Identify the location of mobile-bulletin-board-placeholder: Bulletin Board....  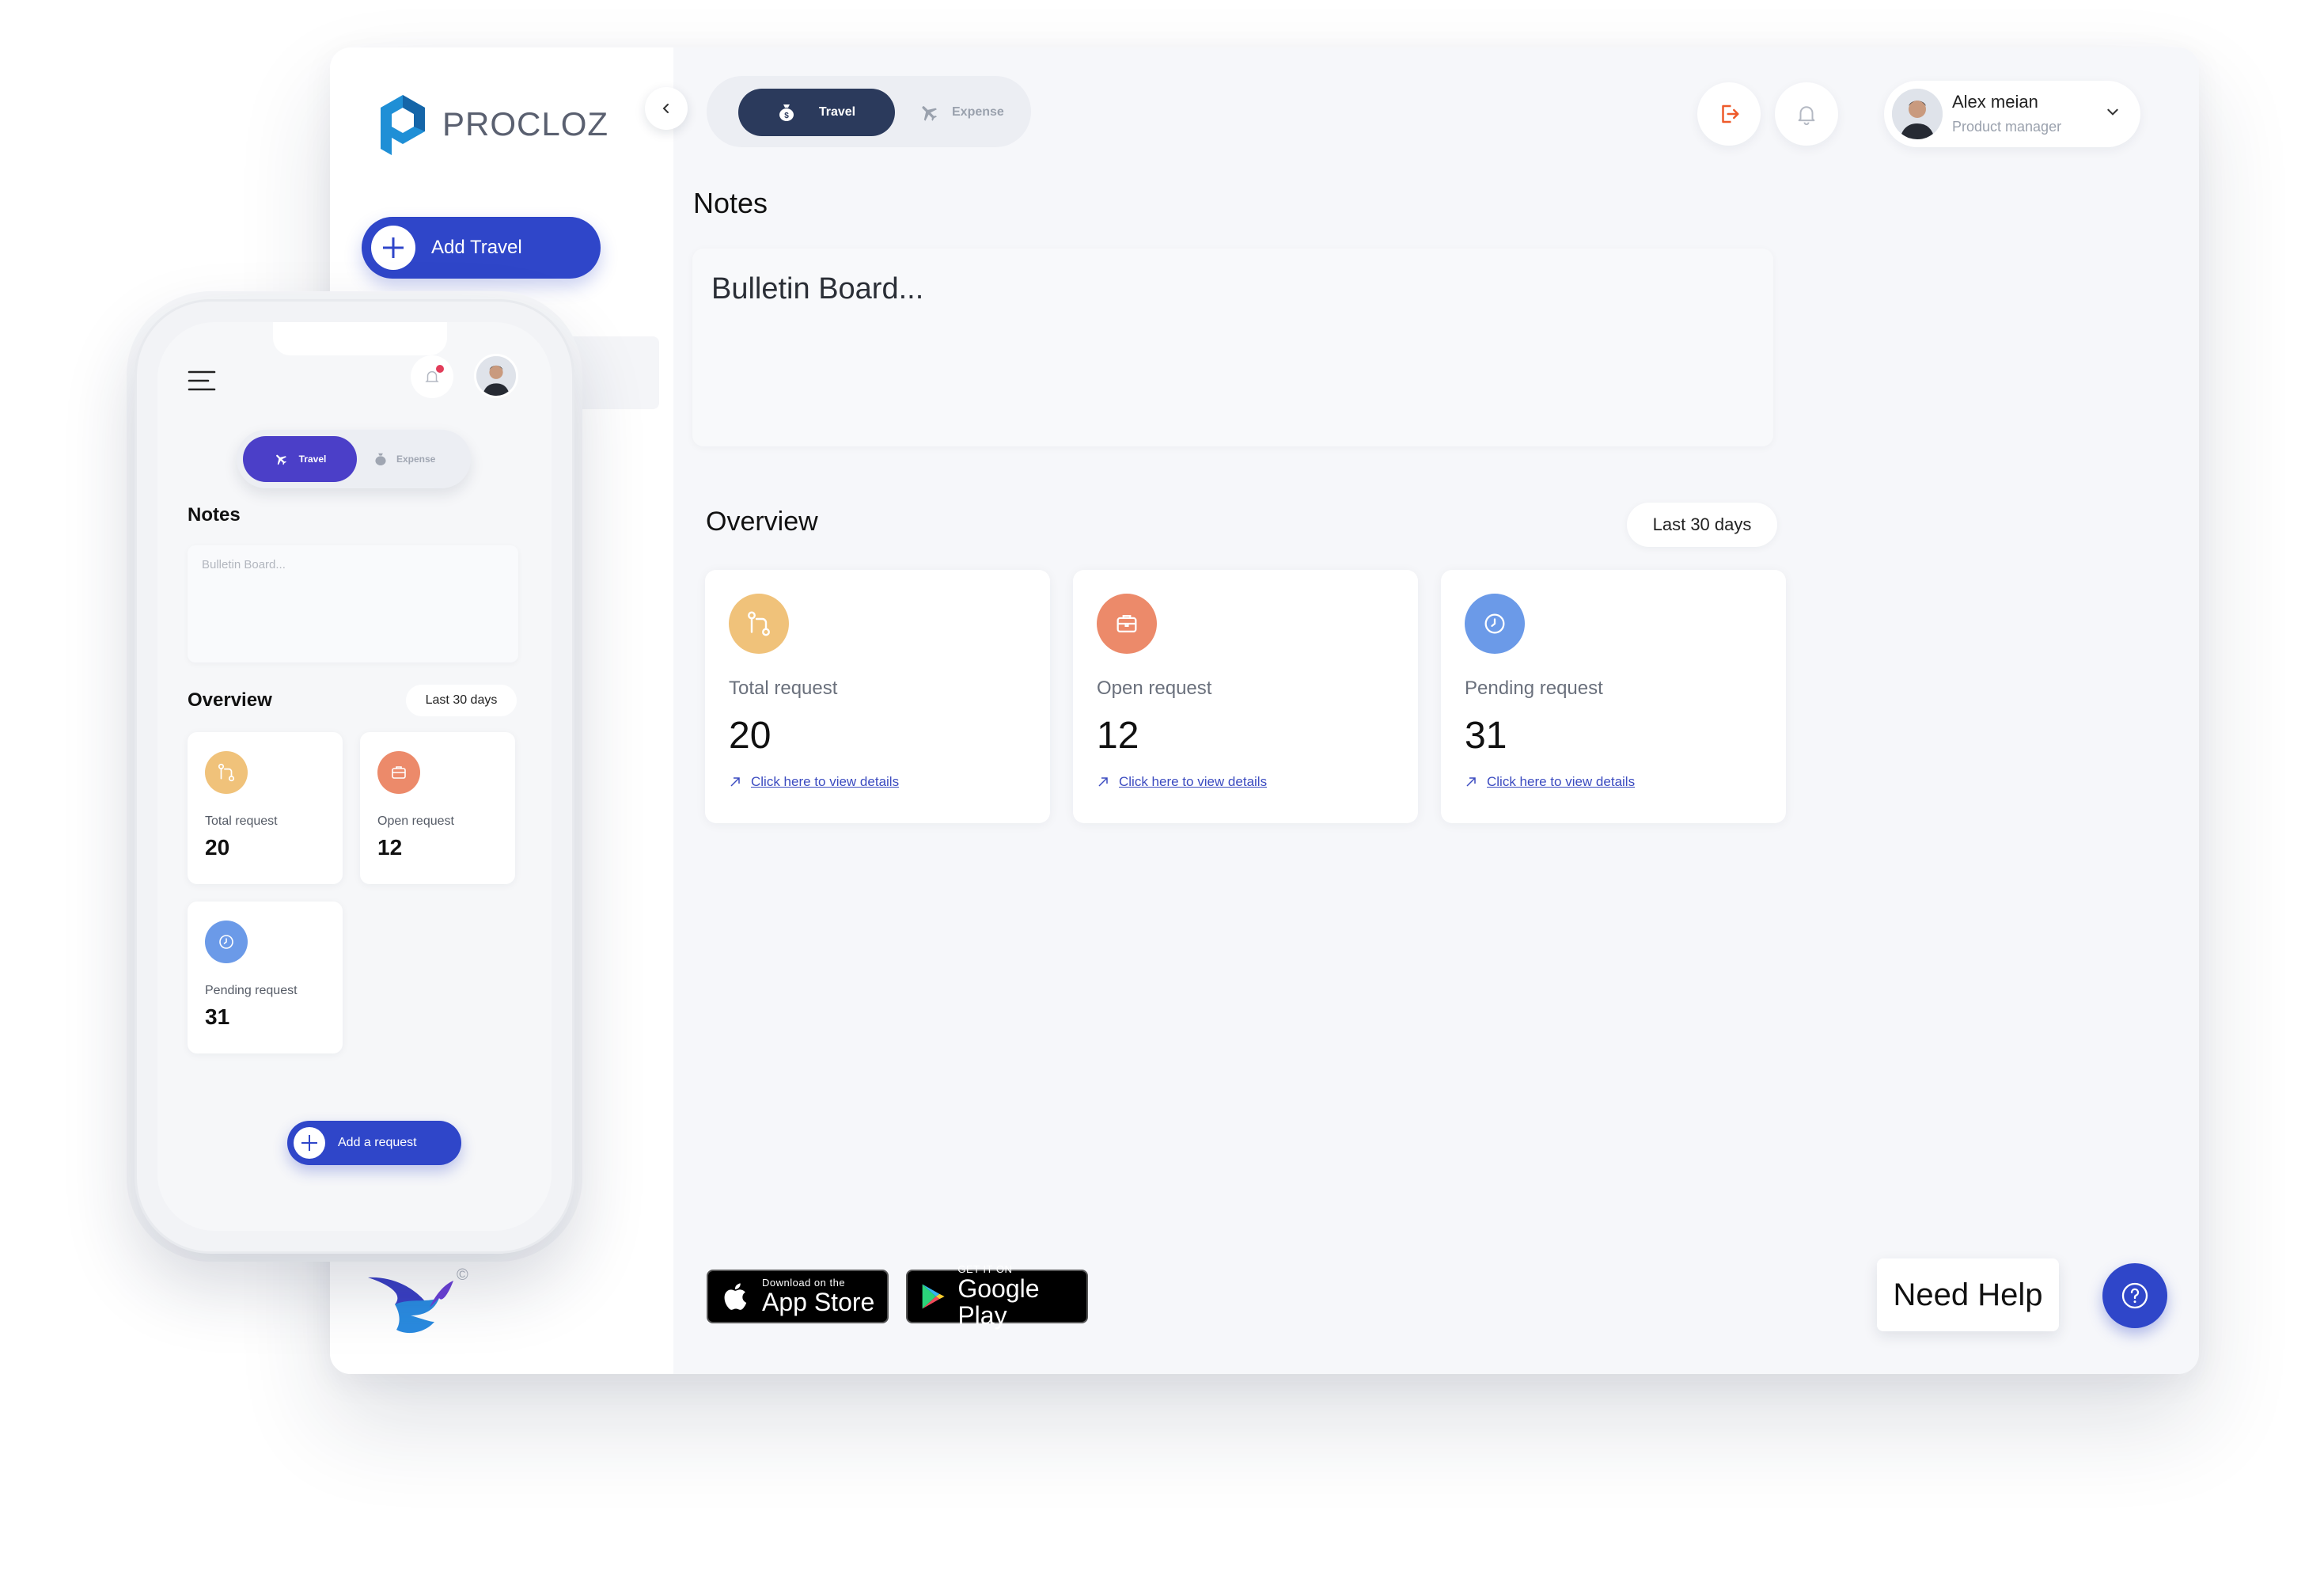
(244, 564).